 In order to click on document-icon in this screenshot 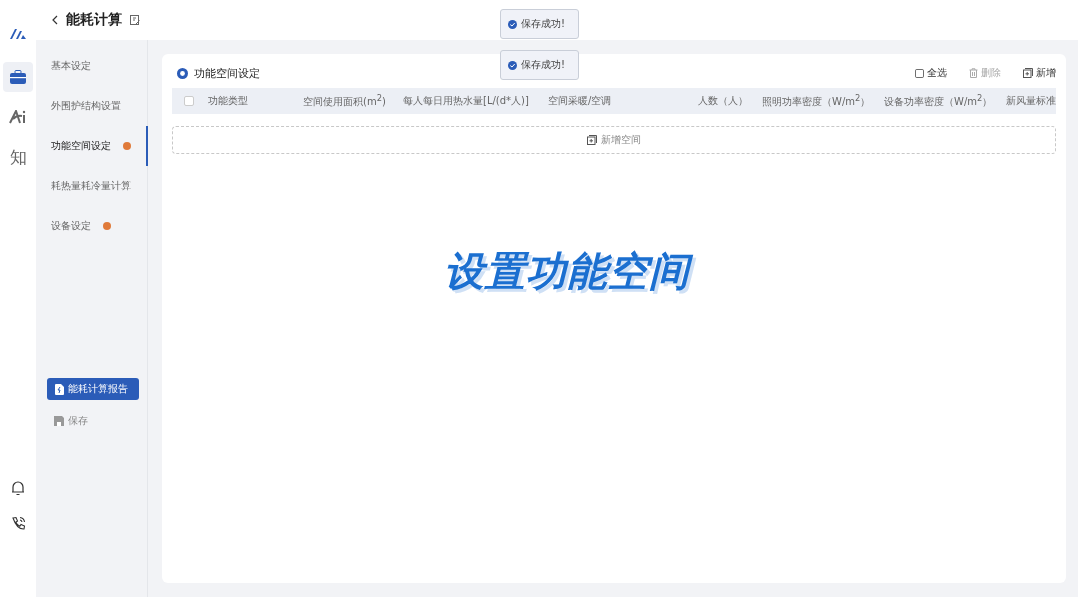, I will do `click(59, 389)`.